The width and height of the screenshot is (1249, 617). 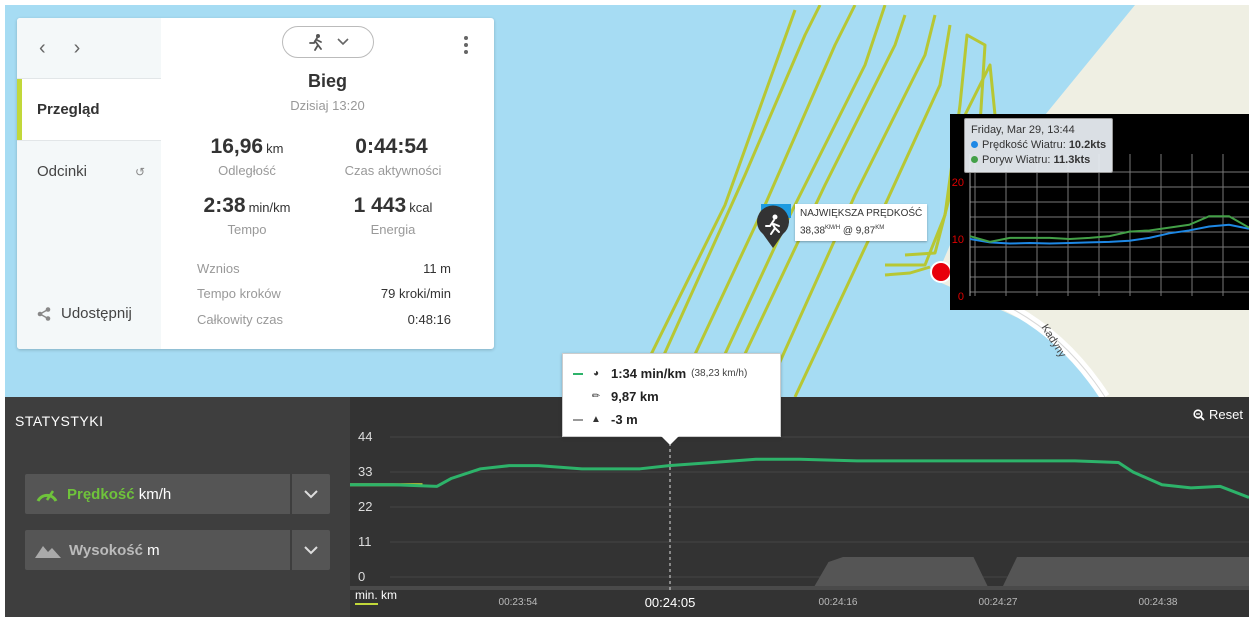 What do you see at coordinates (833, 228) in the screenshot?
I see `max-speed-unit: KM/H` at bounding box center [833, 228].